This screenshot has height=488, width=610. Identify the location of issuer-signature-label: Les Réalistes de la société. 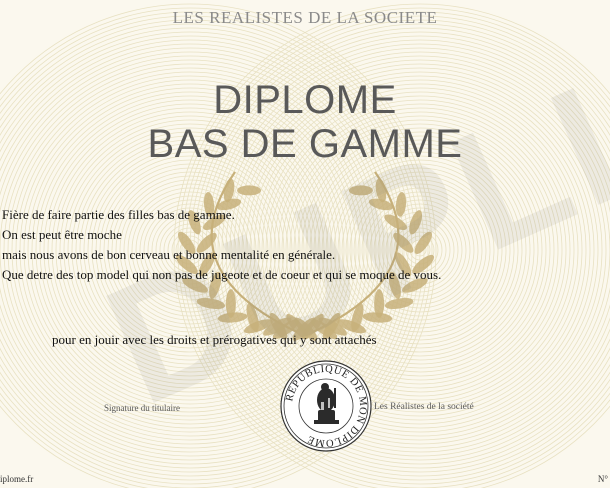
(424, 407).